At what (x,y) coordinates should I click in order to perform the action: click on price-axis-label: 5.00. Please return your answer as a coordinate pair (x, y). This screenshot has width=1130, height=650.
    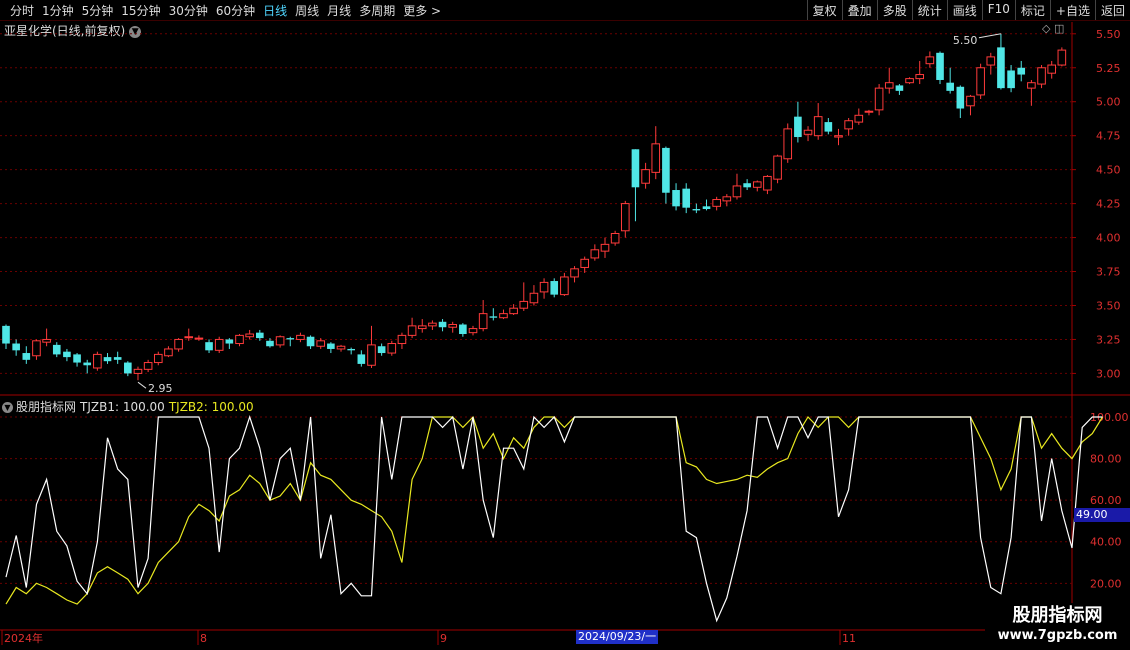
    Looking at the image, I should click on (1108, 102).